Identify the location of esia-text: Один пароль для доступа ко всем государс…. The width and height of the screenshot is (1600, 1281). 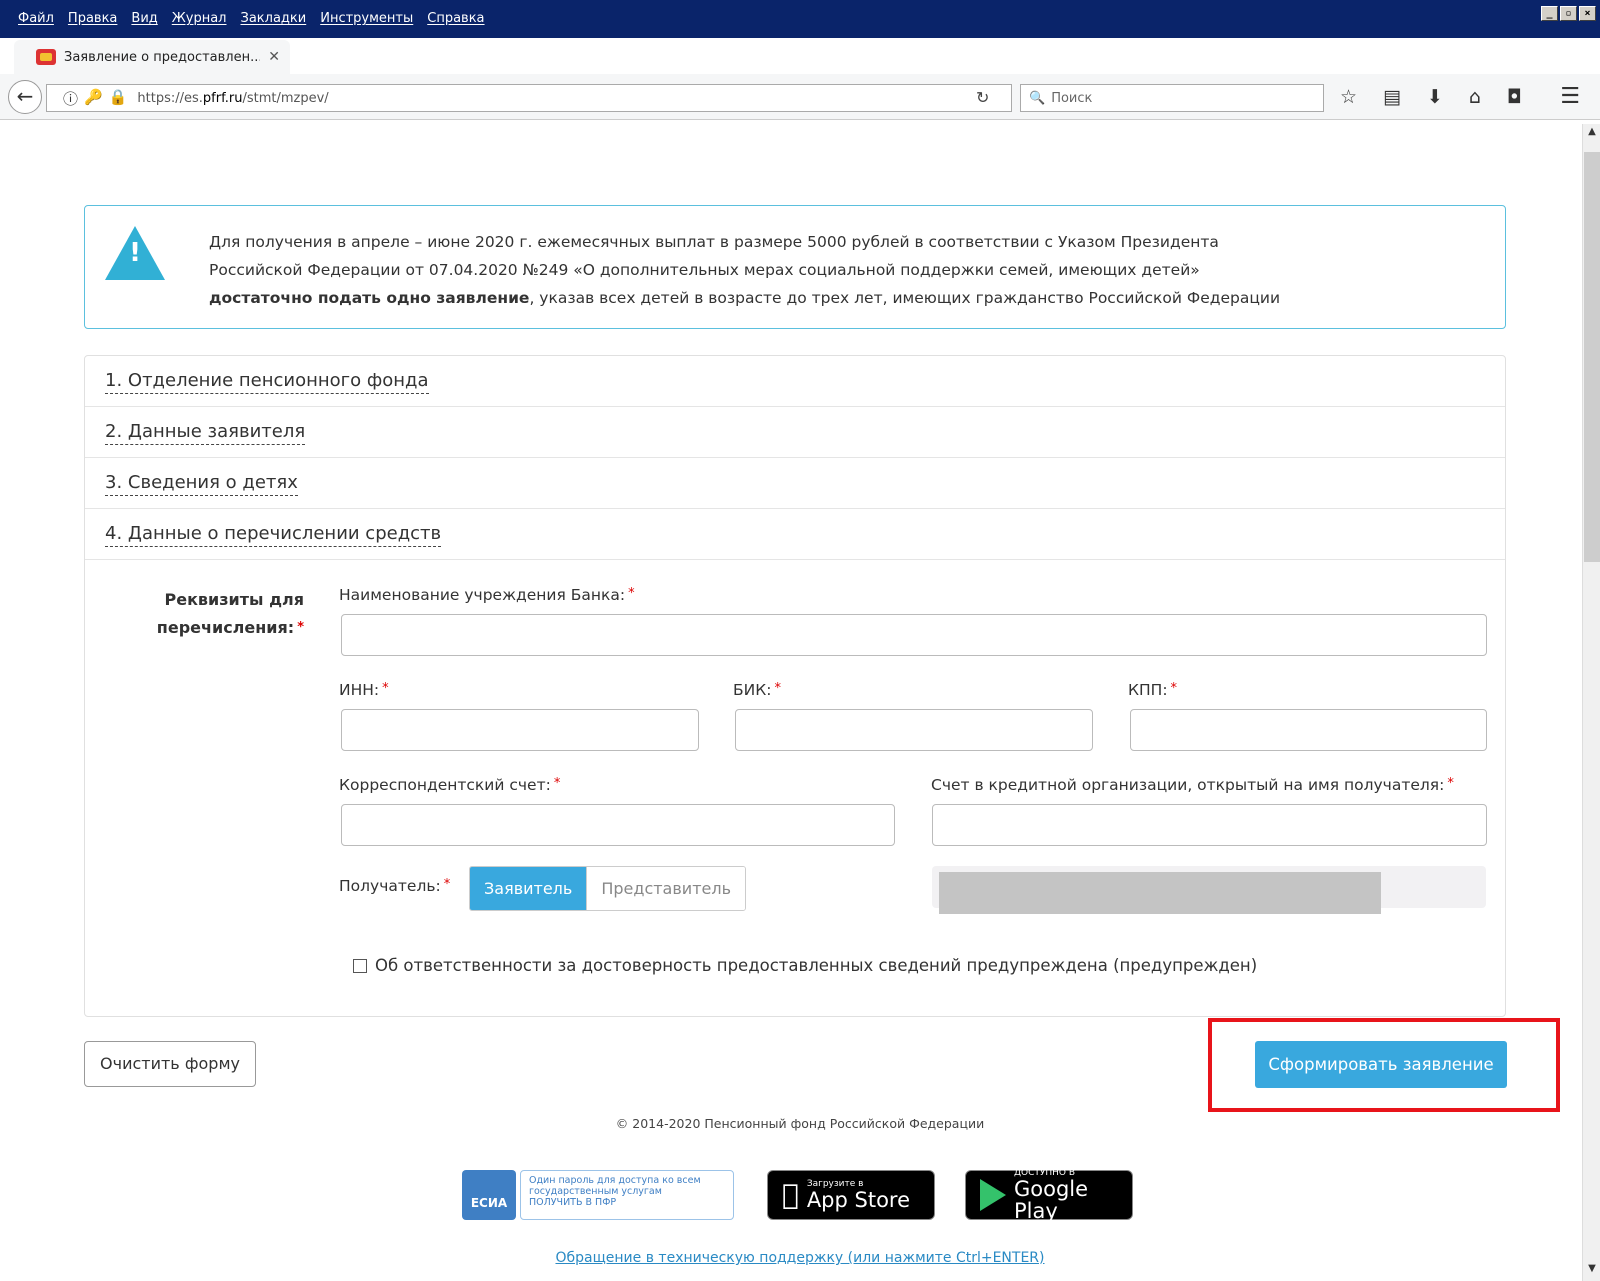
(627, 1195).